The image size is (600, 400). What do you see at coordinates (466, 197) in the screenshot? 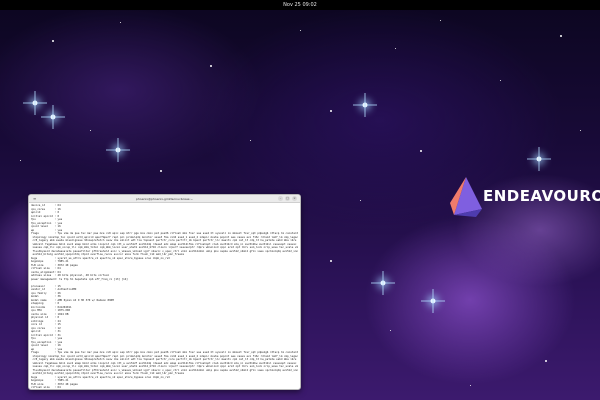
I see `endeavouros-logo-icon` at bounding box center [466, 197].